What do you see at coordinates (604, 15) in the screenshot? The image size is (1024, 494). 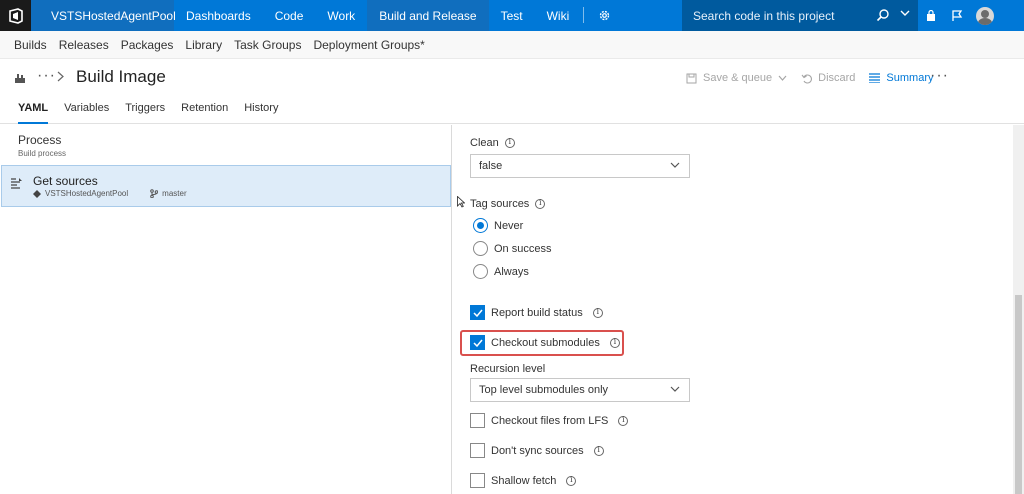 I see `gear-icon` at bounding box center [604, 15].